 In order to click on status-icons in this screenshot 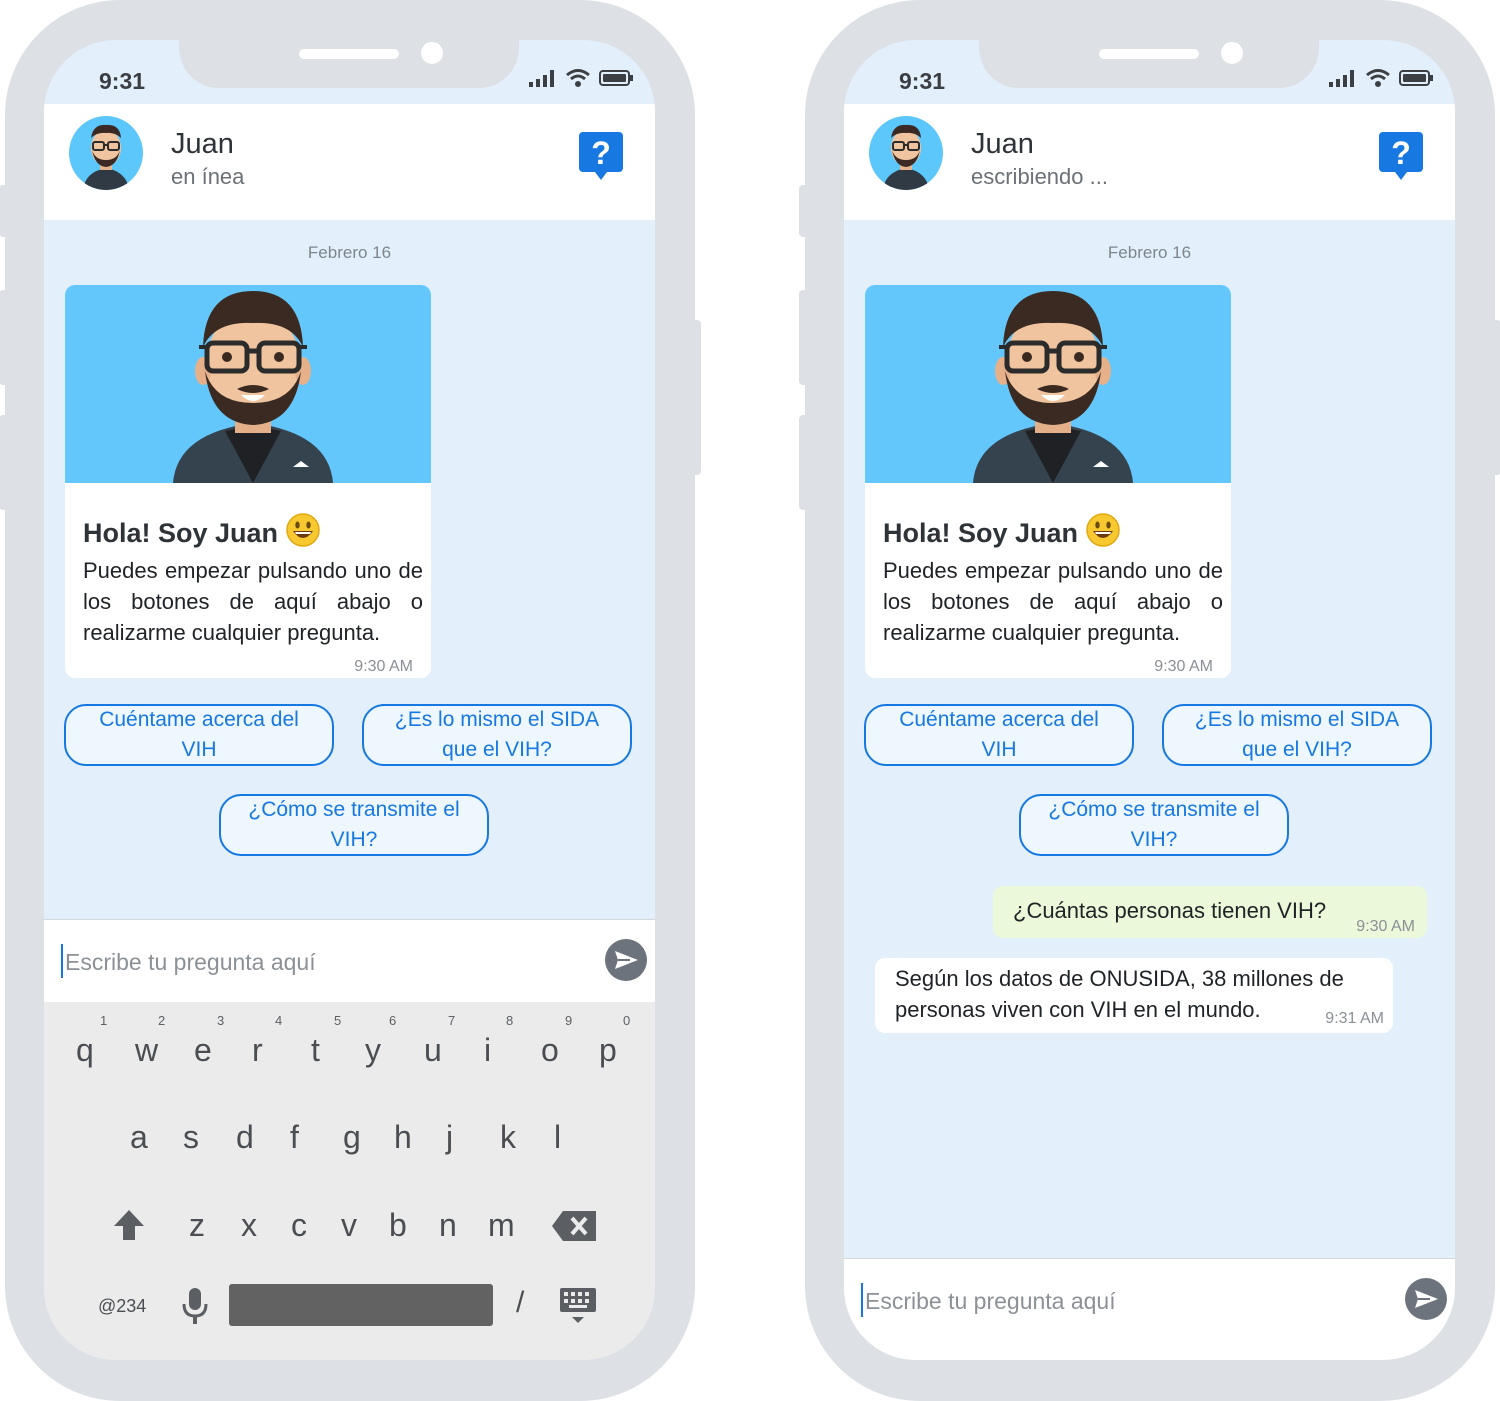, I will do `click(1381, 78)`.